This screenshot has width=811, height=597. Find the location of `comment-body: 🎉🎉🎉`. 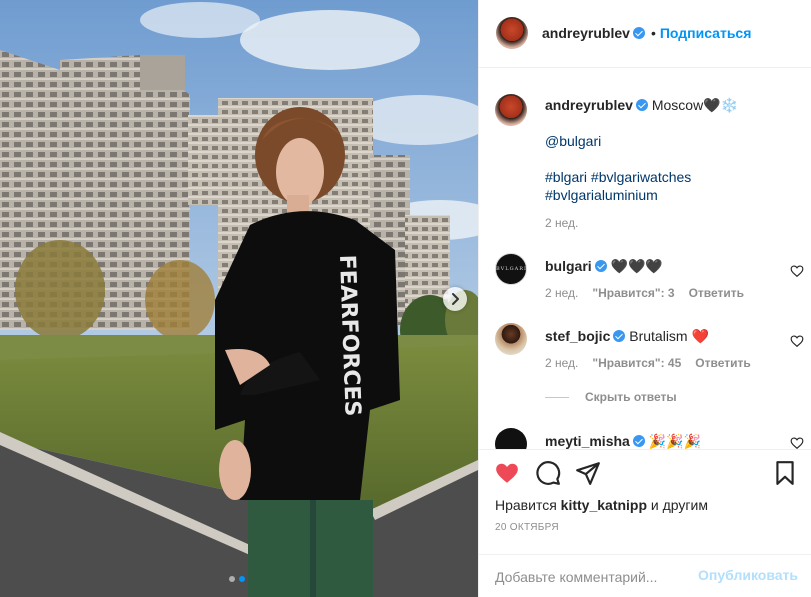

comment-body: 🎉🎉🎉 is located at coordinates (675, 441).